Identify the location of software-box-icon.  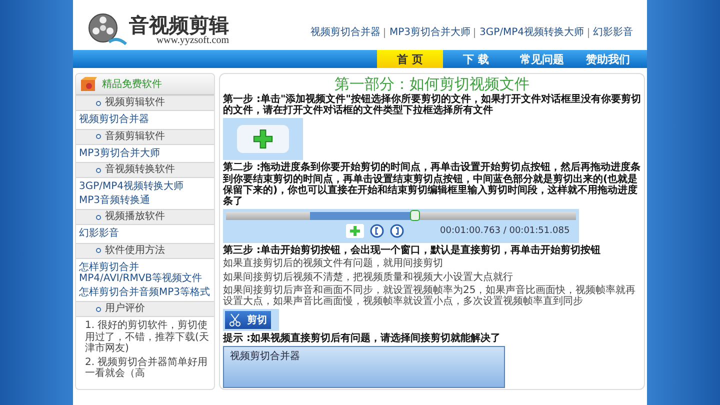
(89, 84).